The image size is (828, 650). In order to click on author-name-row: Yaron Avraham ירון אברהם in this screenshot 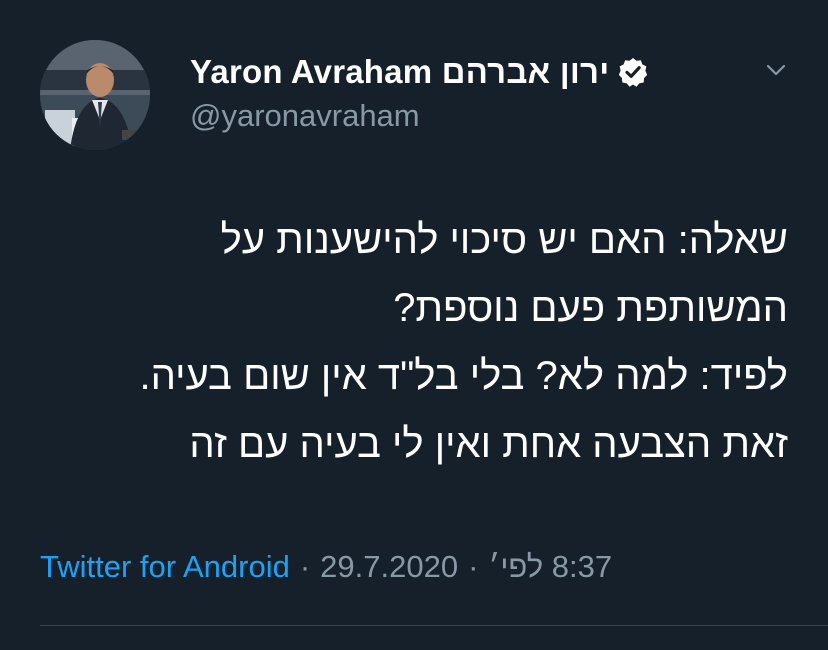, I will do `click(419, 72)`.